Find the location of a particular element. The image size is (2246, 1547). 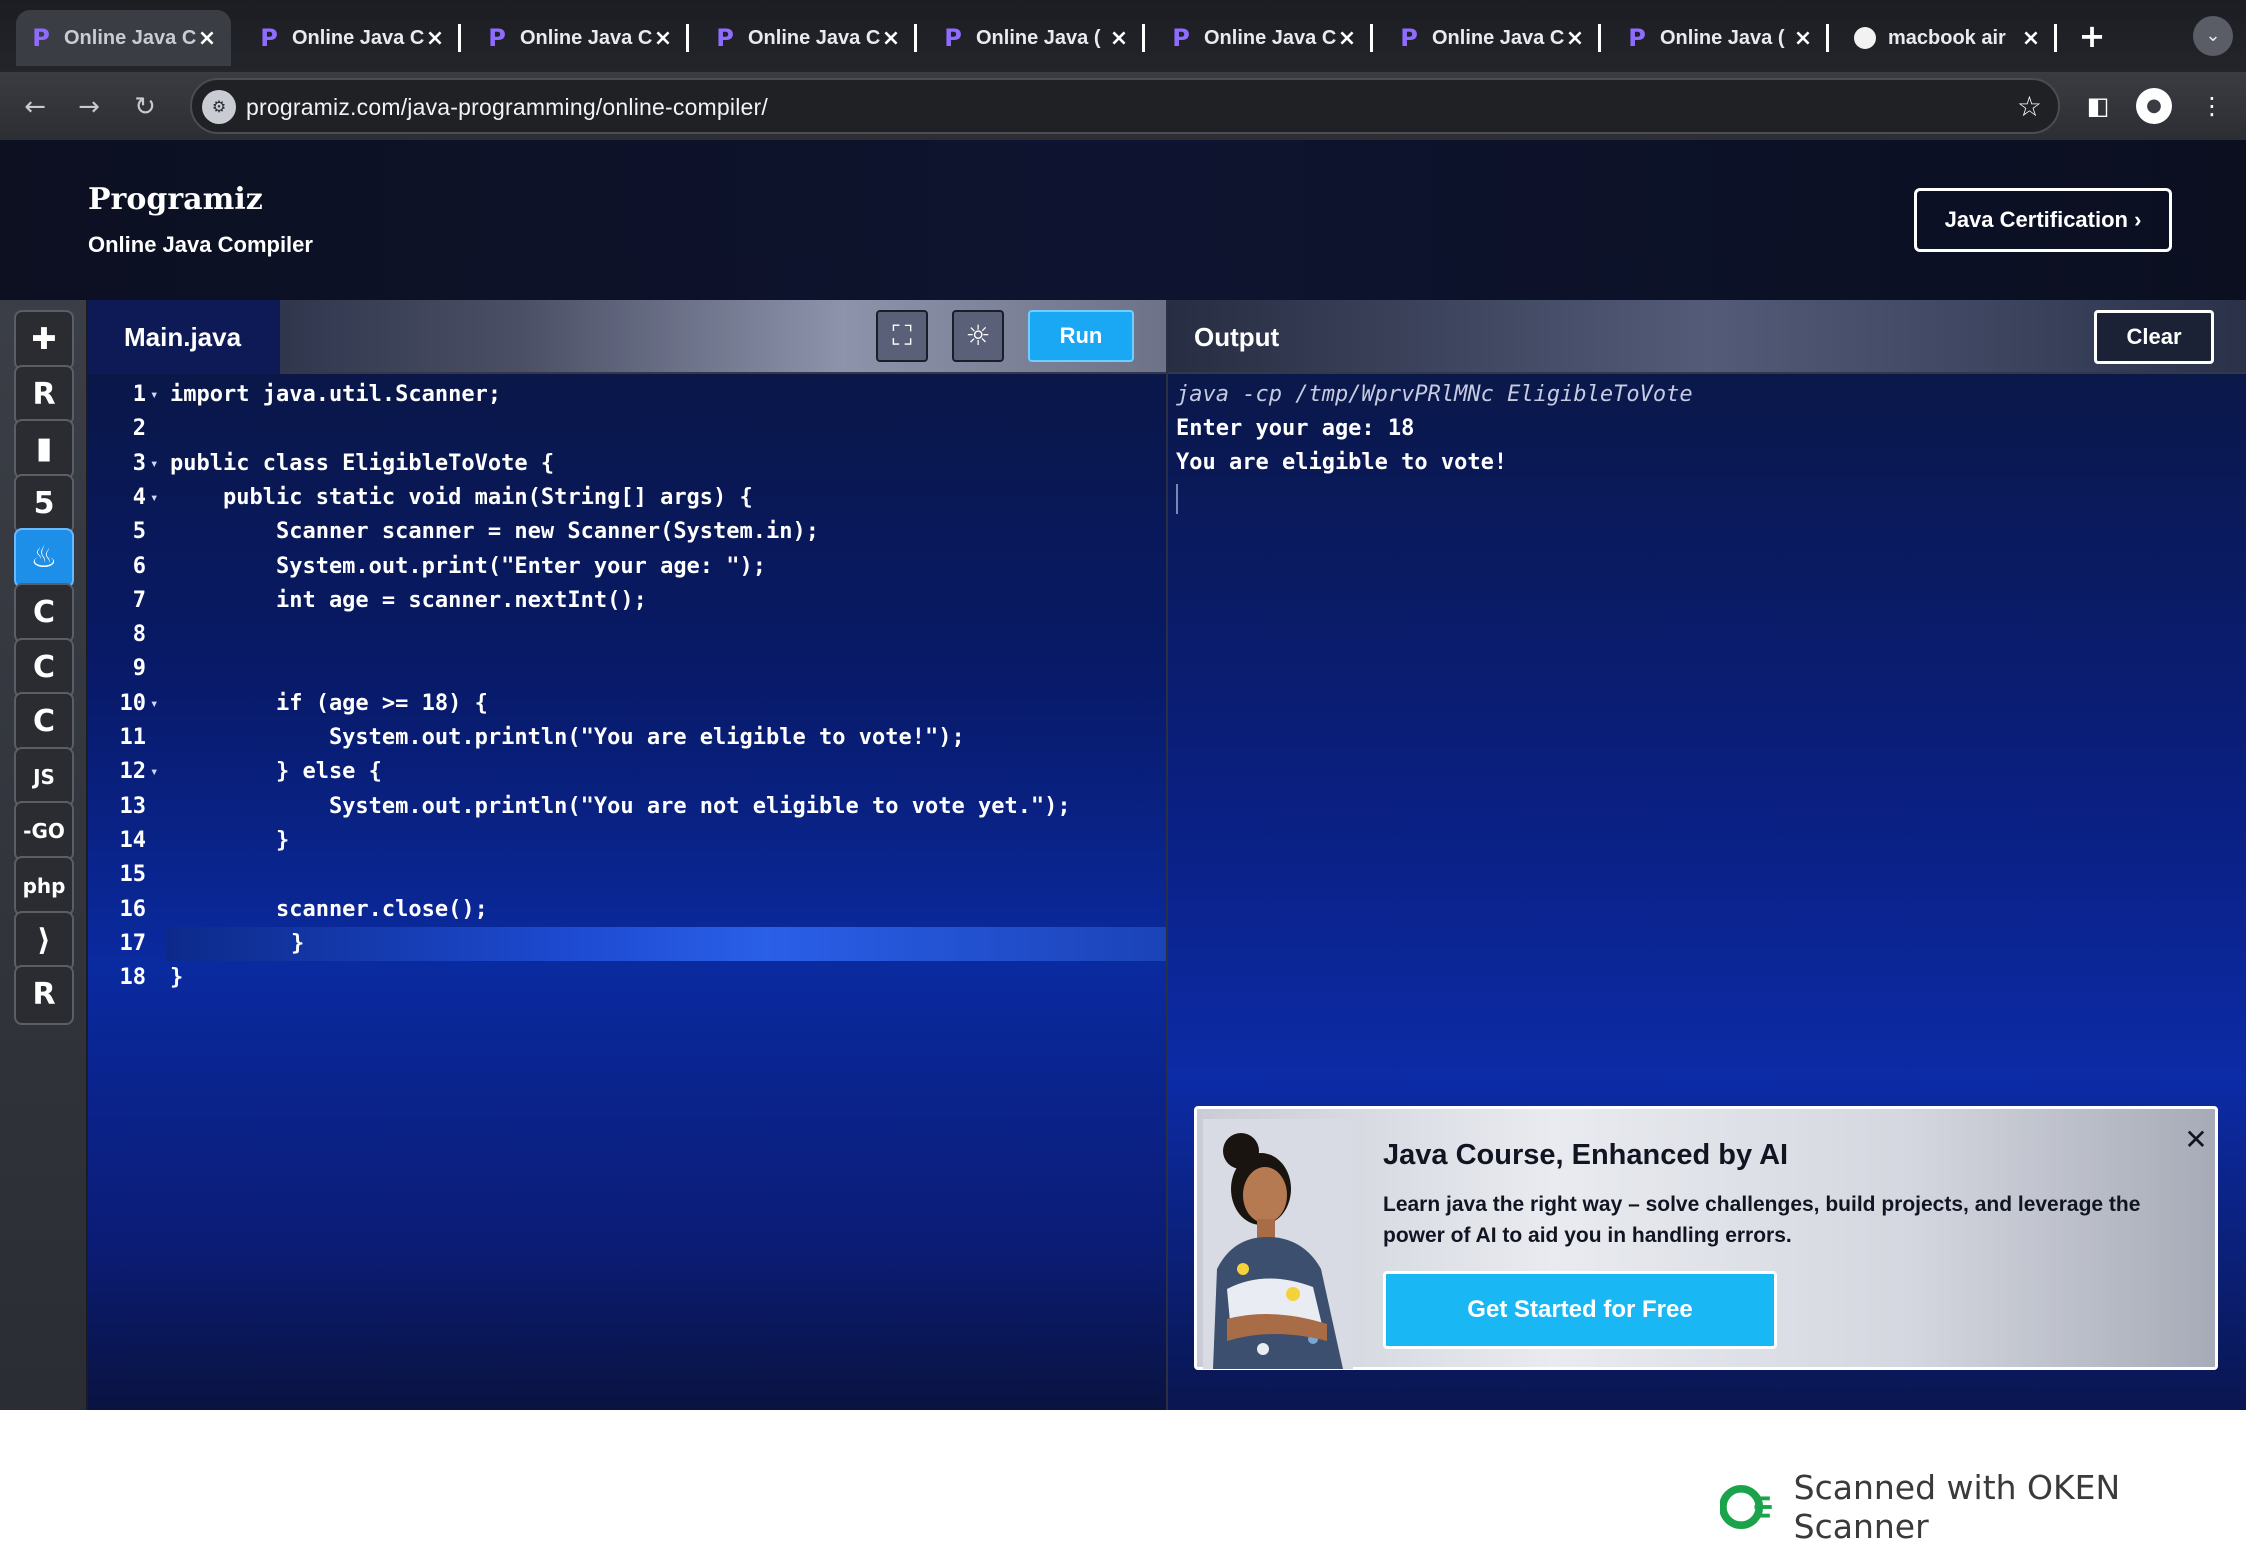

reload-icon: ↻ is located at coordinates (145, 107).